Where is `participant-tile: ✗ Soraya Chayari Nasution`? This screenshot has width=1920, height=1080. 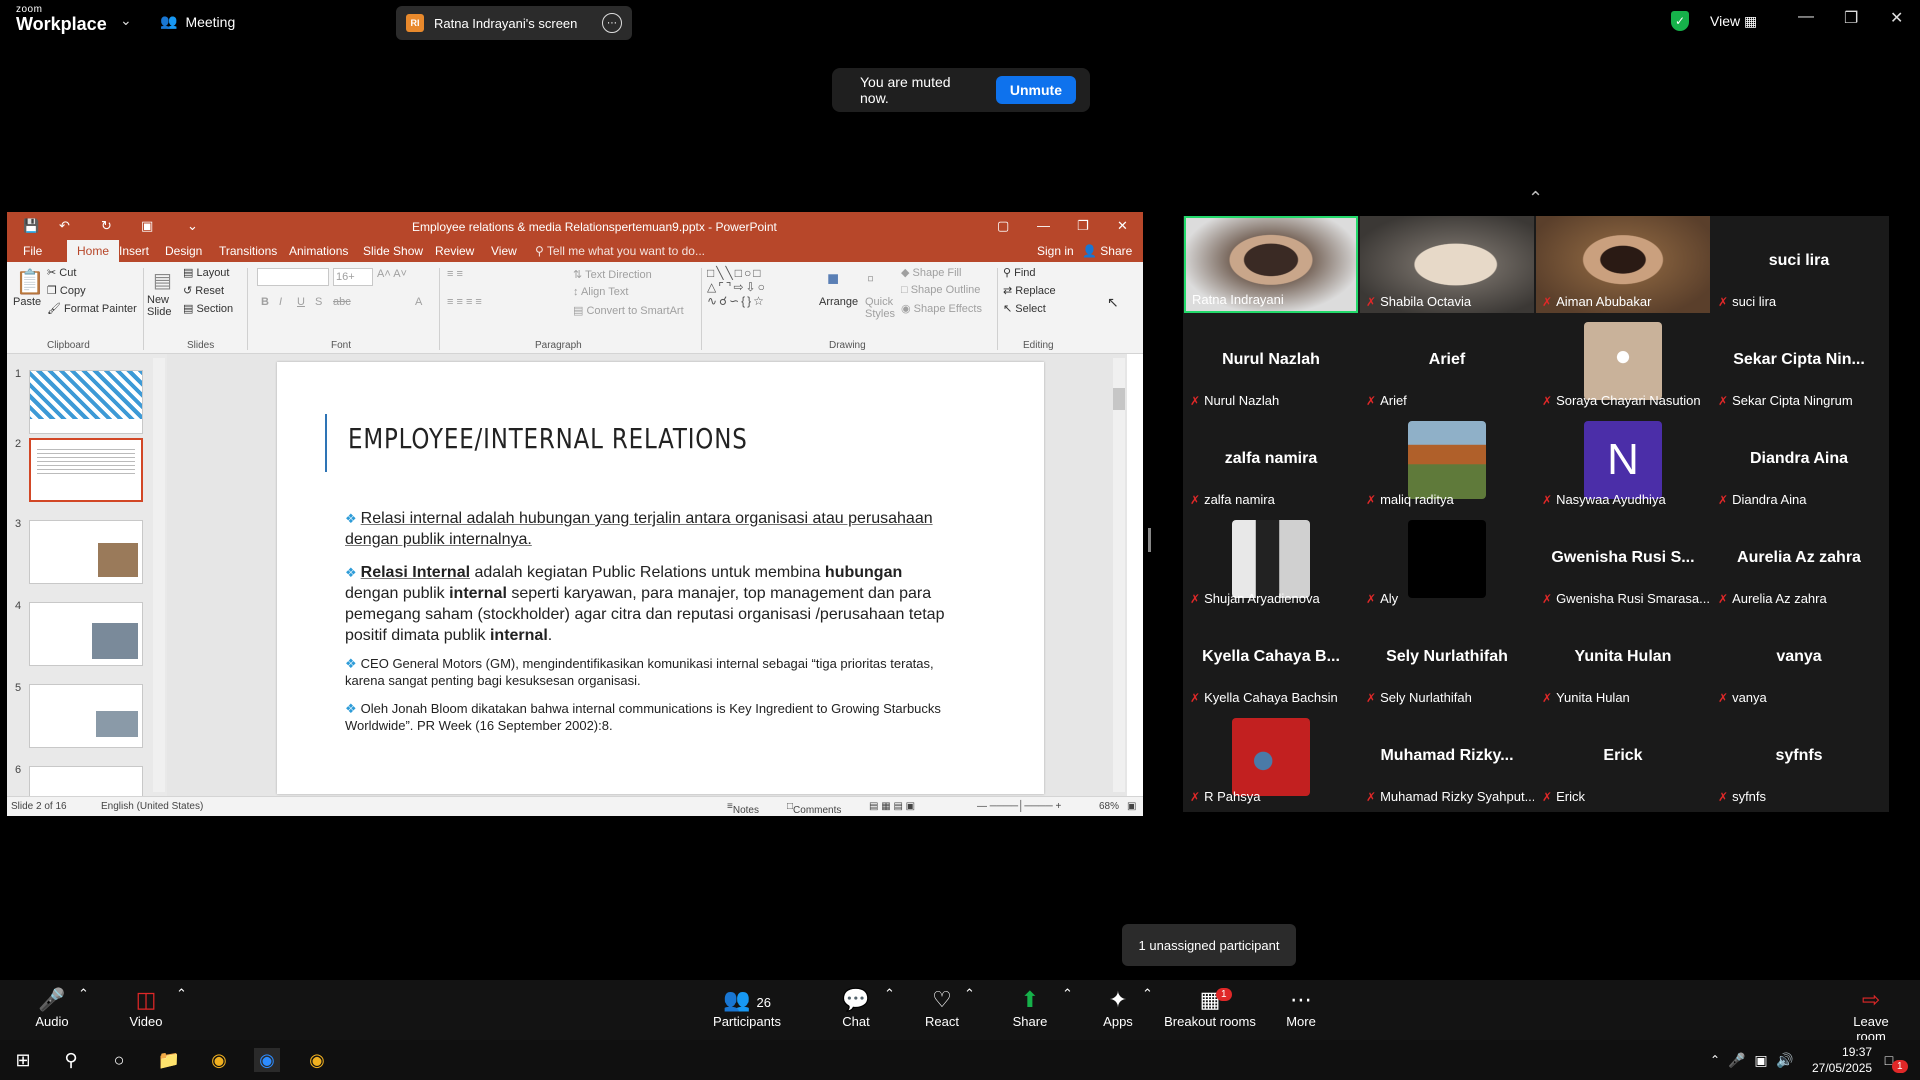
participant-tile: ✗ Soraya Chayari Nasution is located at coordinates (1623, 363).